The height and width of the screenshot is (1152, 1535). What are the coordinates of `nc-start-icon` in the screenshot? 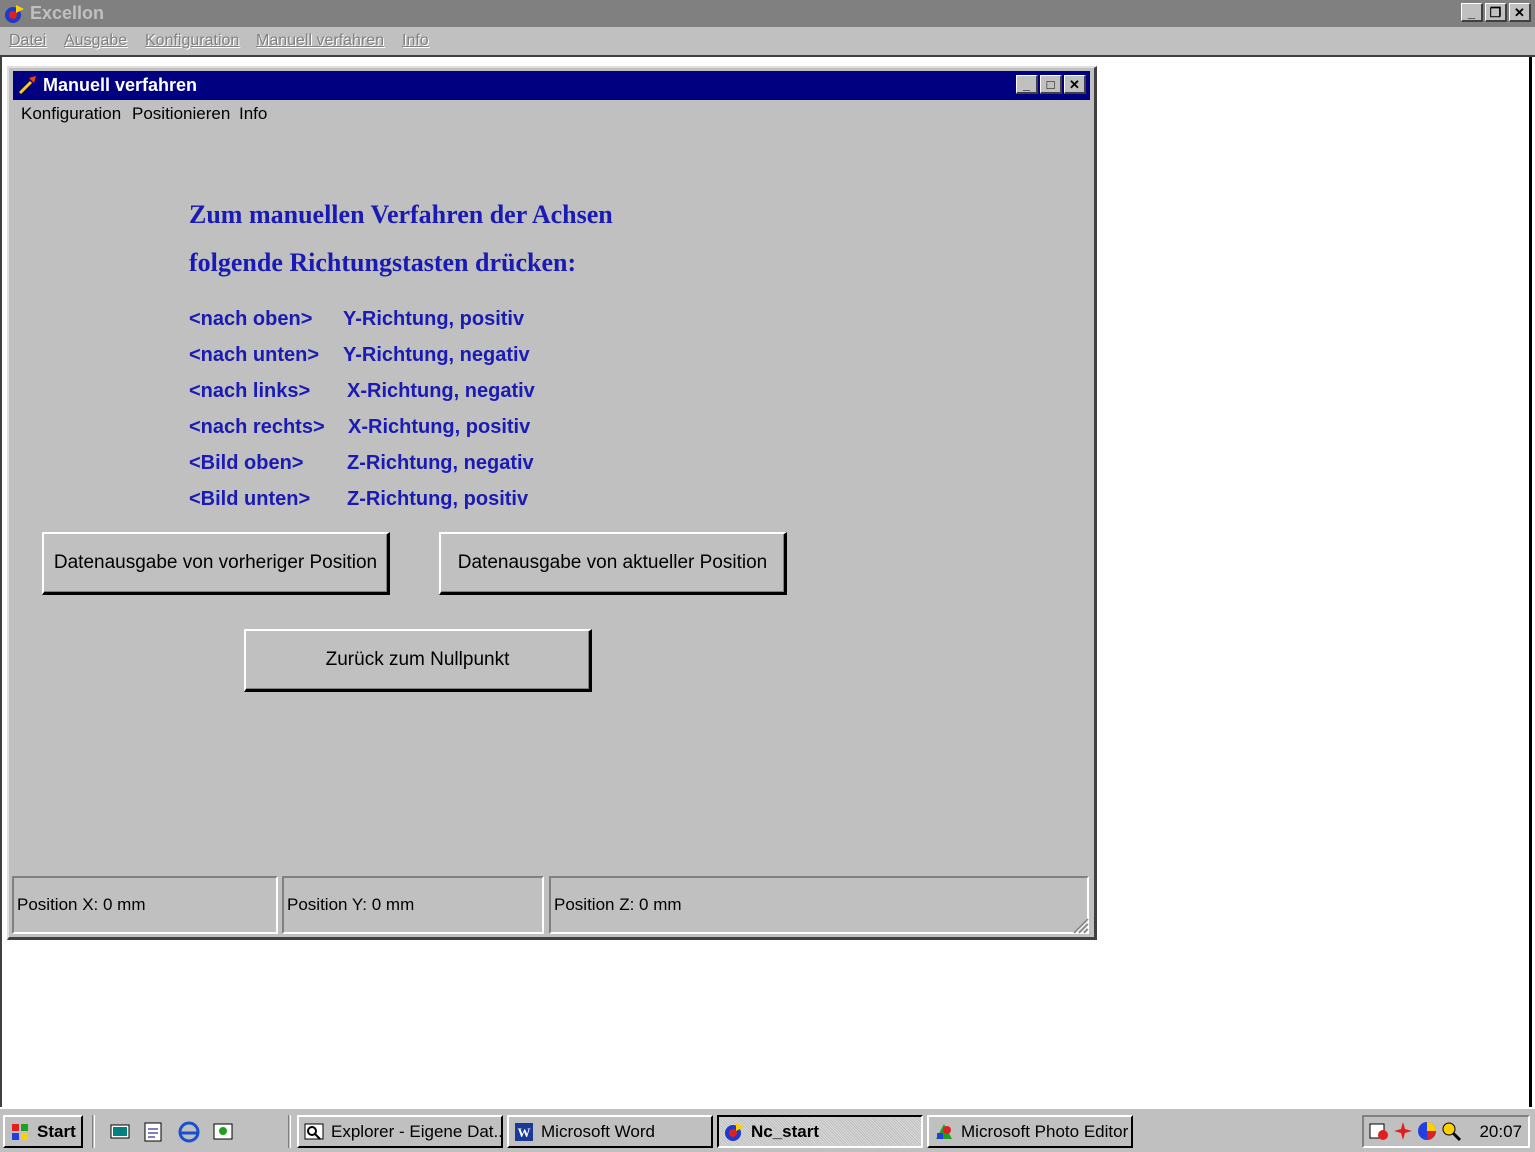 It's located at (734, 1131).